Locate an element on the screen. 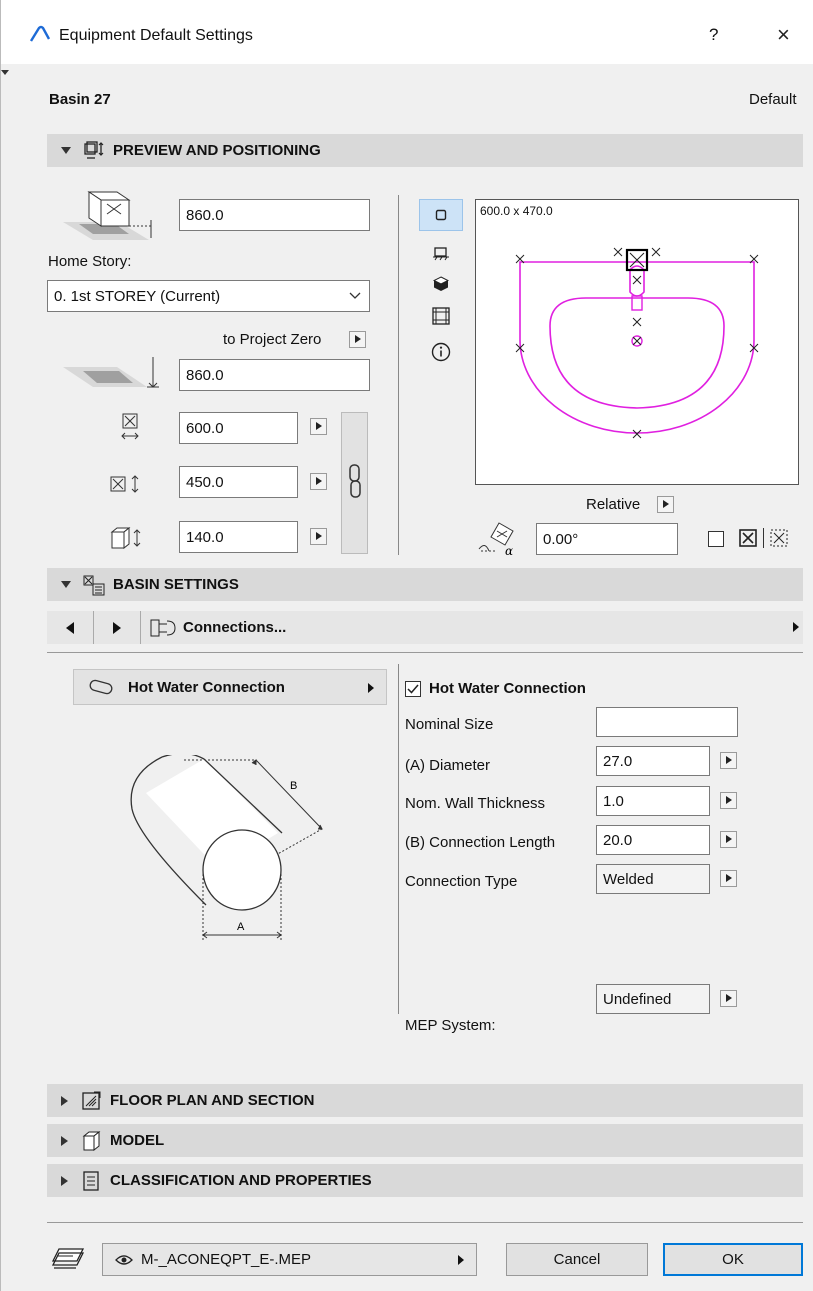 Image resolution: width=813 pixels, height=1291 pixels. cube-icon is located at coordinates (441, 283).